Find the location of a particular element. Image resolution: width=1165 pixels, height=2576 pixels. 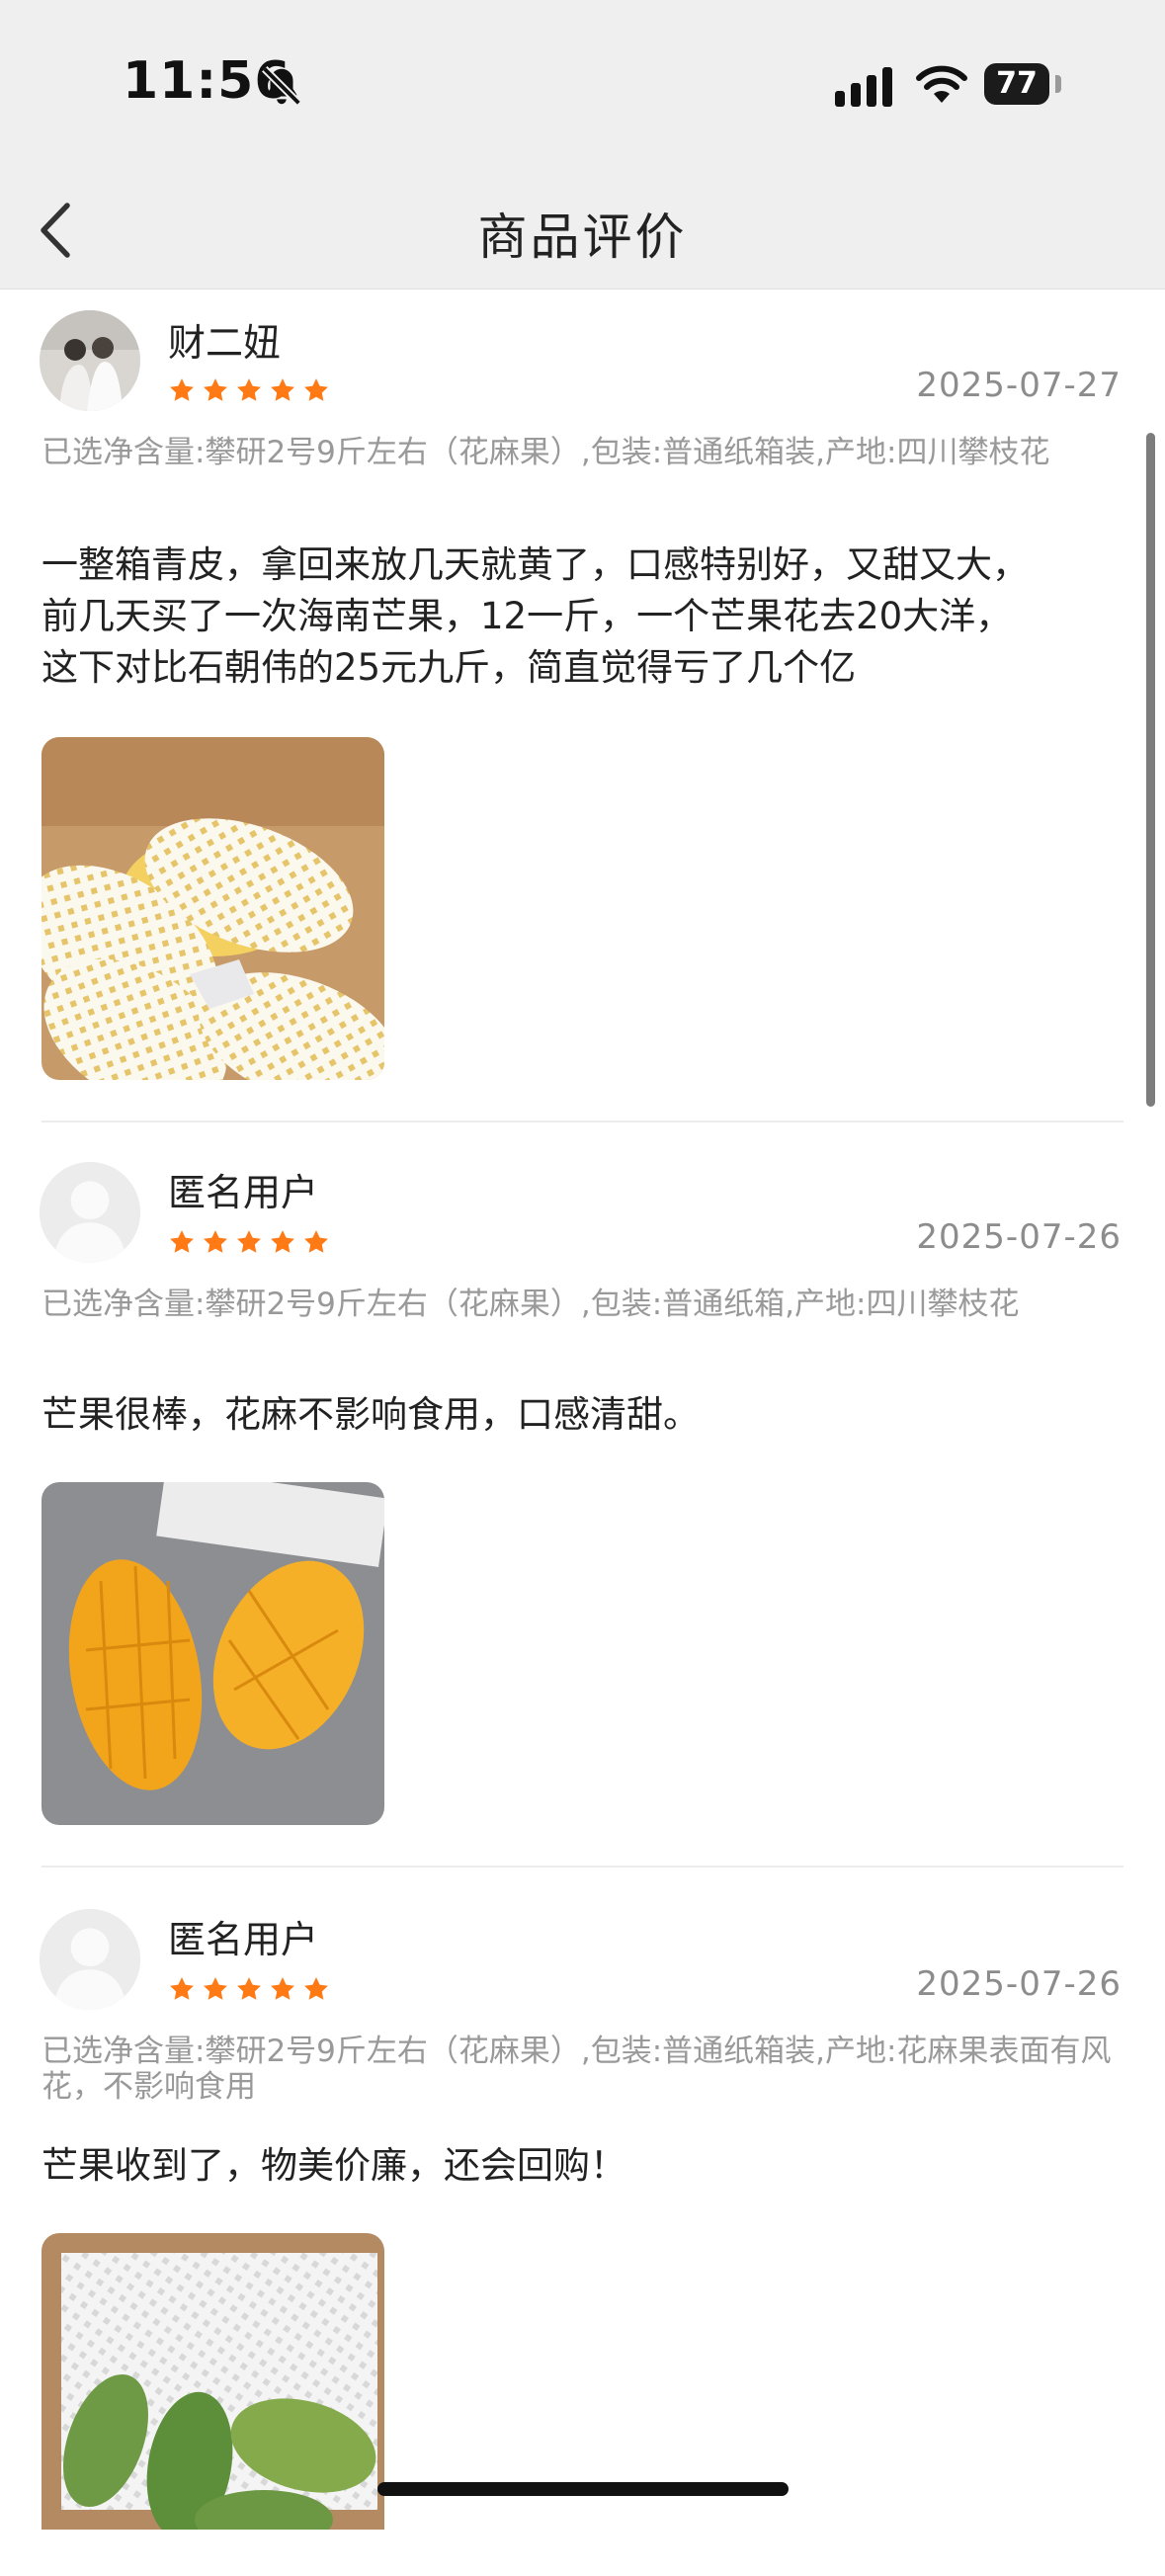

review-text-line: 芒果收到了，物美价廉，还会回购！ is located at coordinates (334, 2165).